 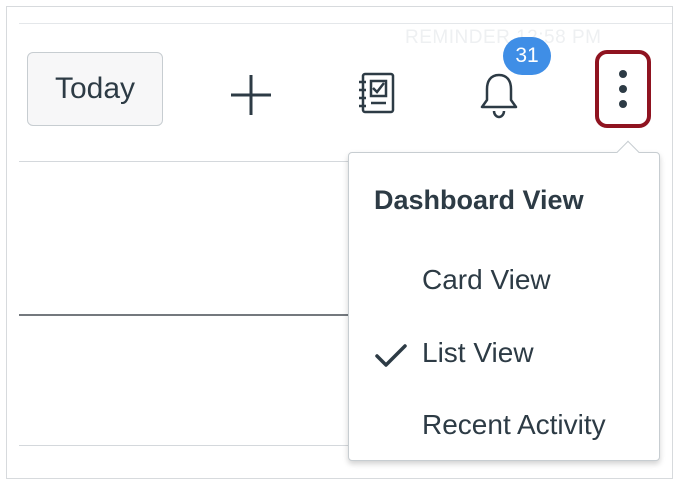 I want to click on menu-item-recent-activity: Recent Activity, so click(x=504, y=425).